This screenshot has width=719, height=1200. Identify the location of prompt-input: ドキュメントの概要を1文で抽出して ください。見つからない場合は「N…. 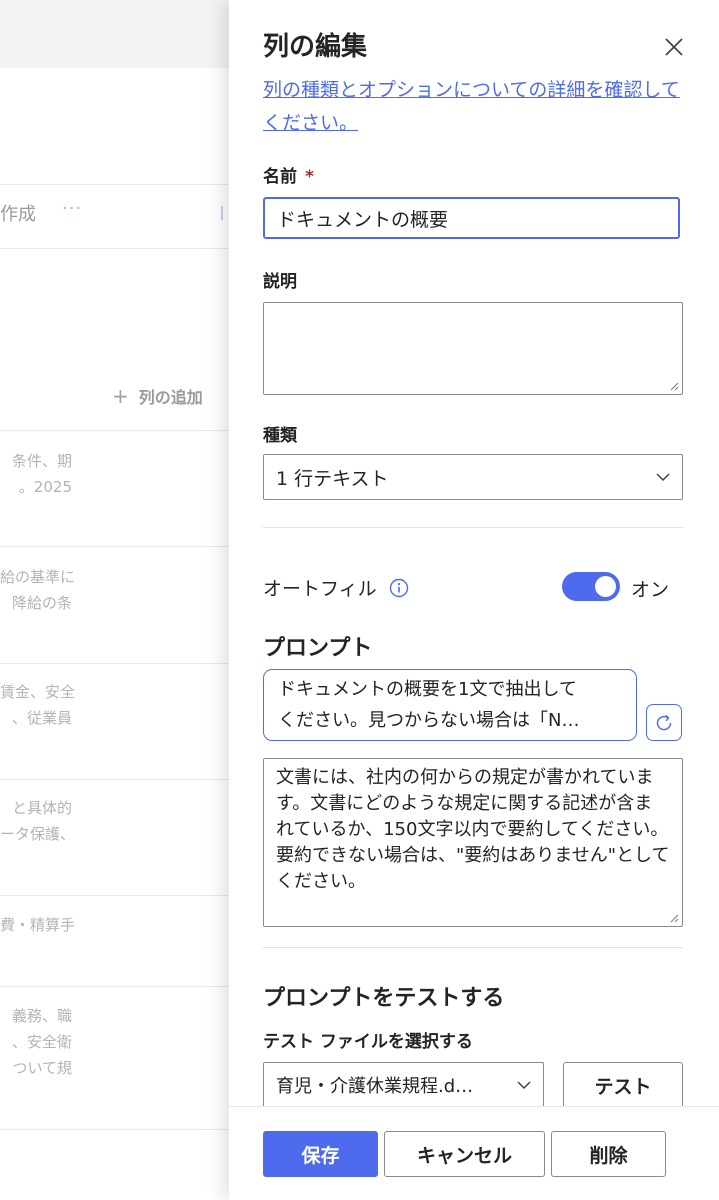
(450, 705).